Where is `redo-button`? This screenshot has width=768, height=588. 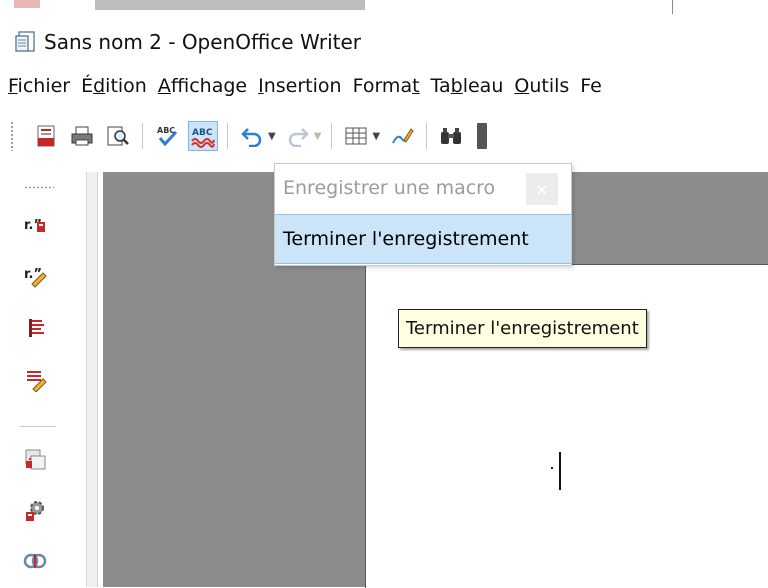
redo-button is located at coordinates (298, 136).